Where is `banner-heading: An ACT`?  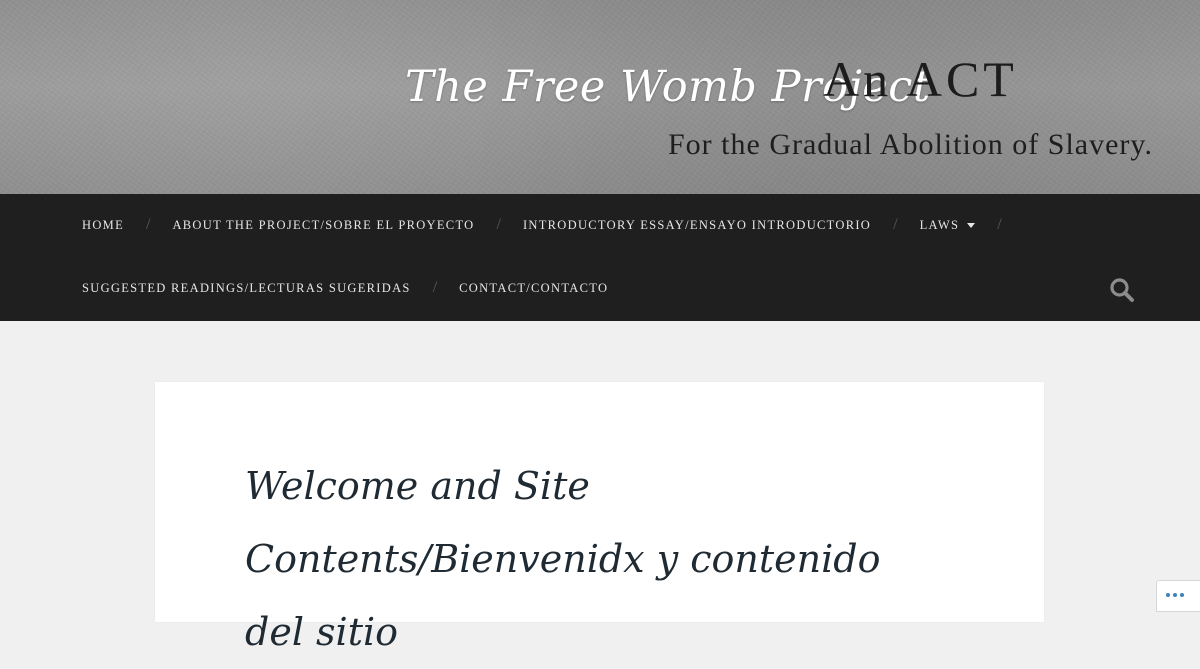
banner-heading: An ACT is located at coordinates (920, 79).